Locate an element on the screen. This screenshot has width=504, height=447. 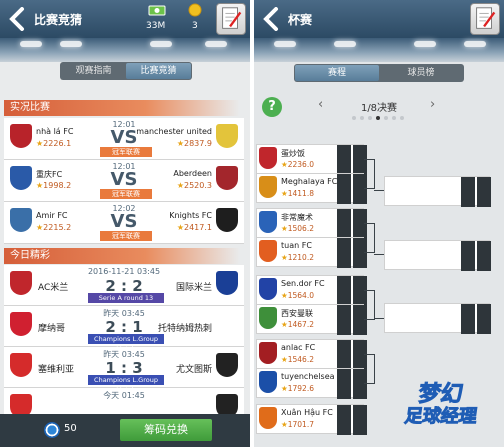
chip-icon is located at coordinates (52, 430).